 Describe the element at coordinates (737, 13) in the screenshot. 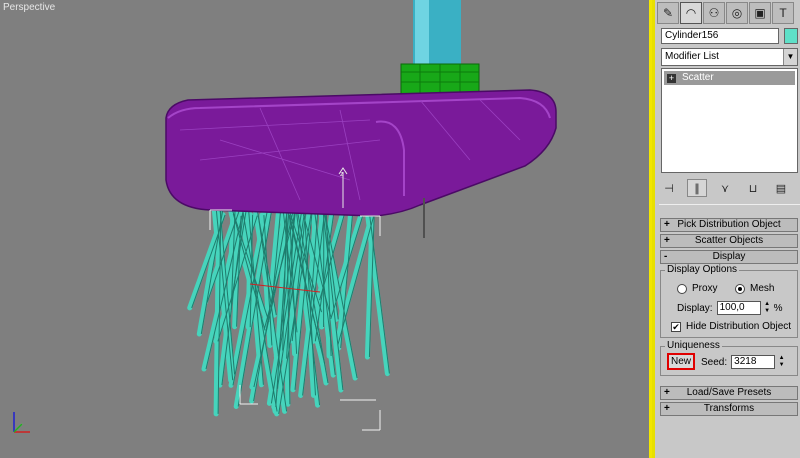

I see `motion-tab-icon: ◎` at that location.